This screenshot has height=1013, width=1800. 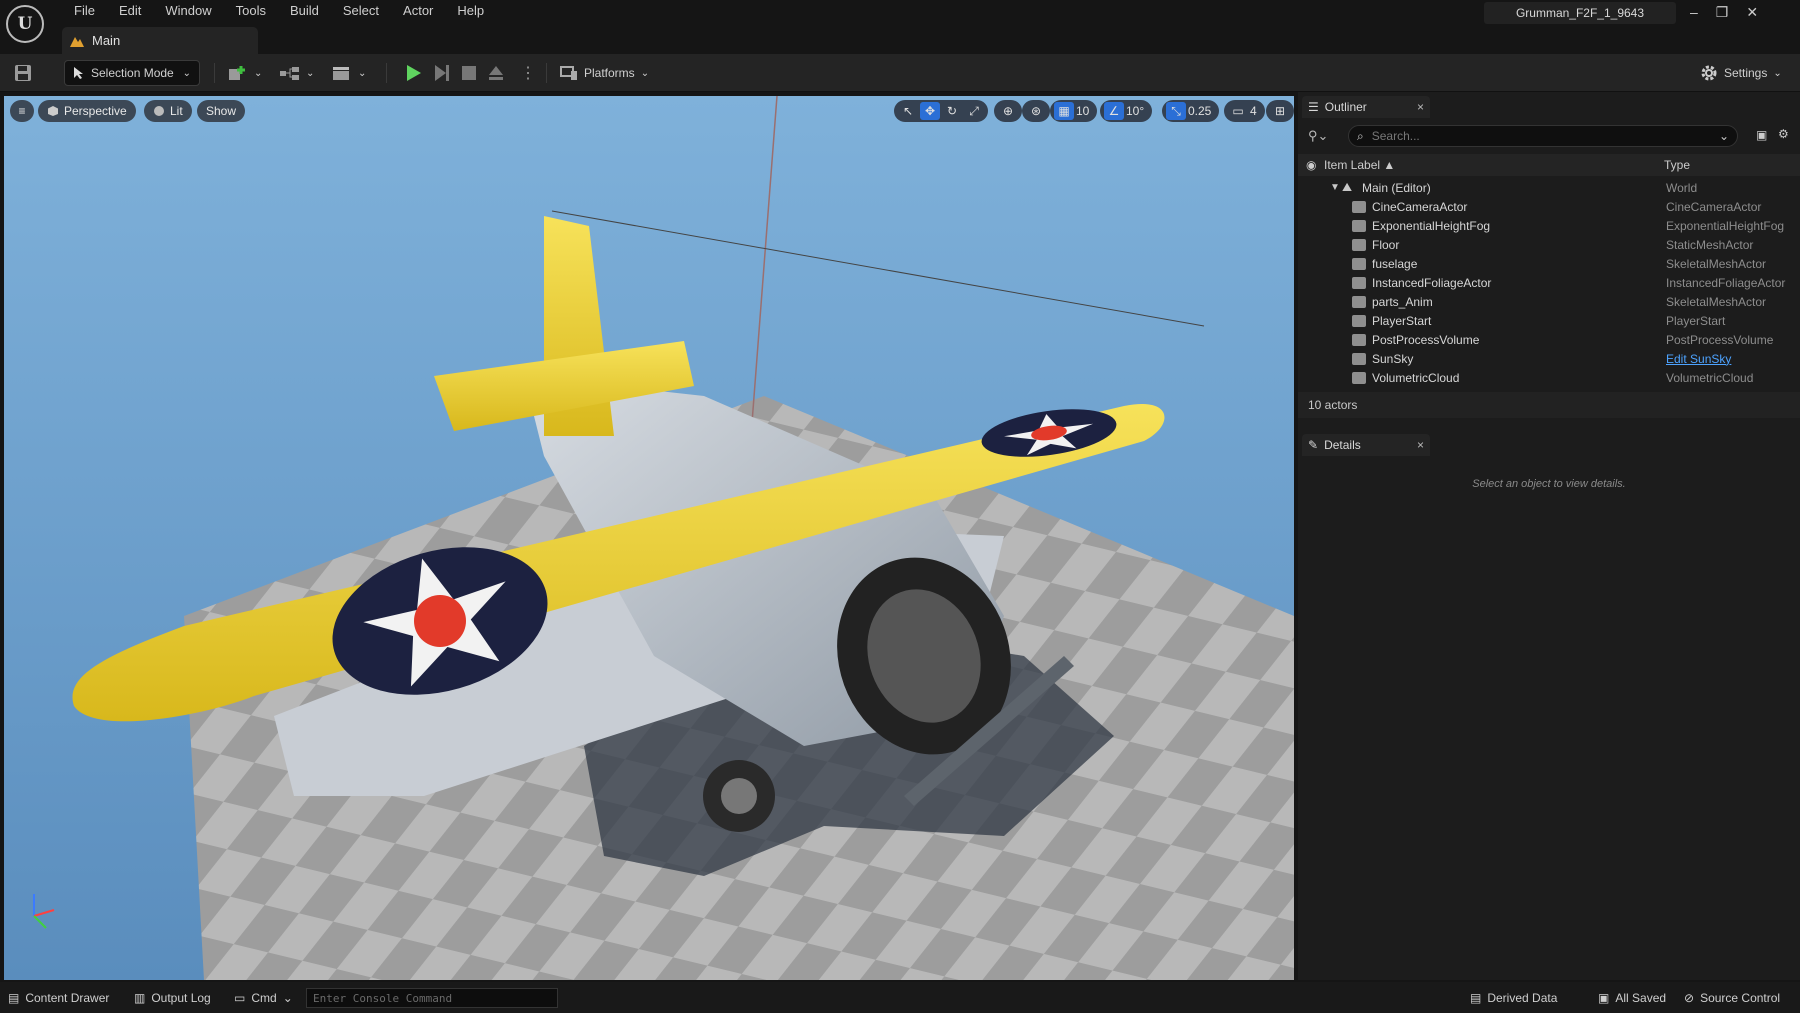 I want to click on console-input: Enter Console Command, so click(x=432, y=998).